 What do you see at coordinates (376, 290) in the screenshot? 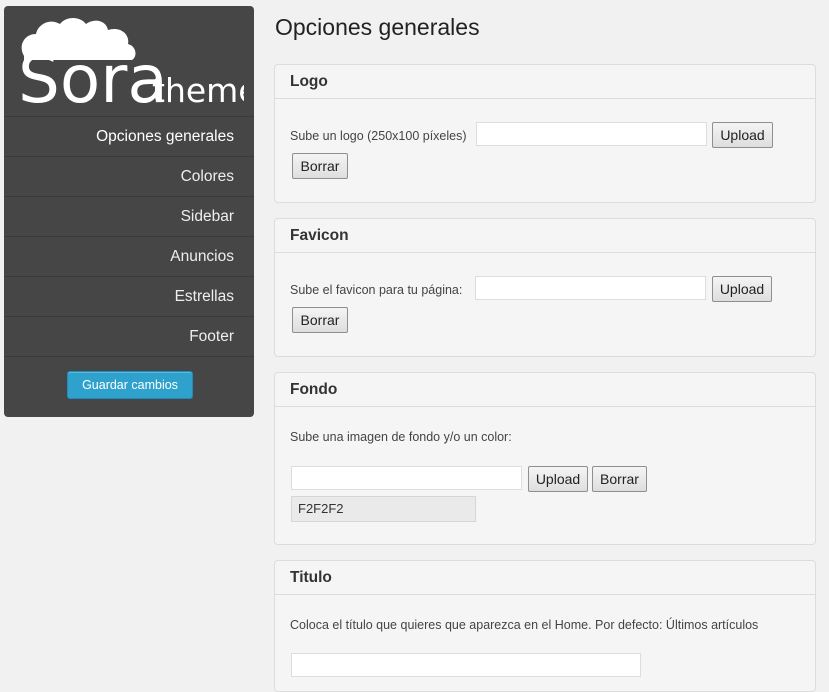
I see `favicon-upload-label: Sube el favicon para tu página:` at bounding box center [376, 290].